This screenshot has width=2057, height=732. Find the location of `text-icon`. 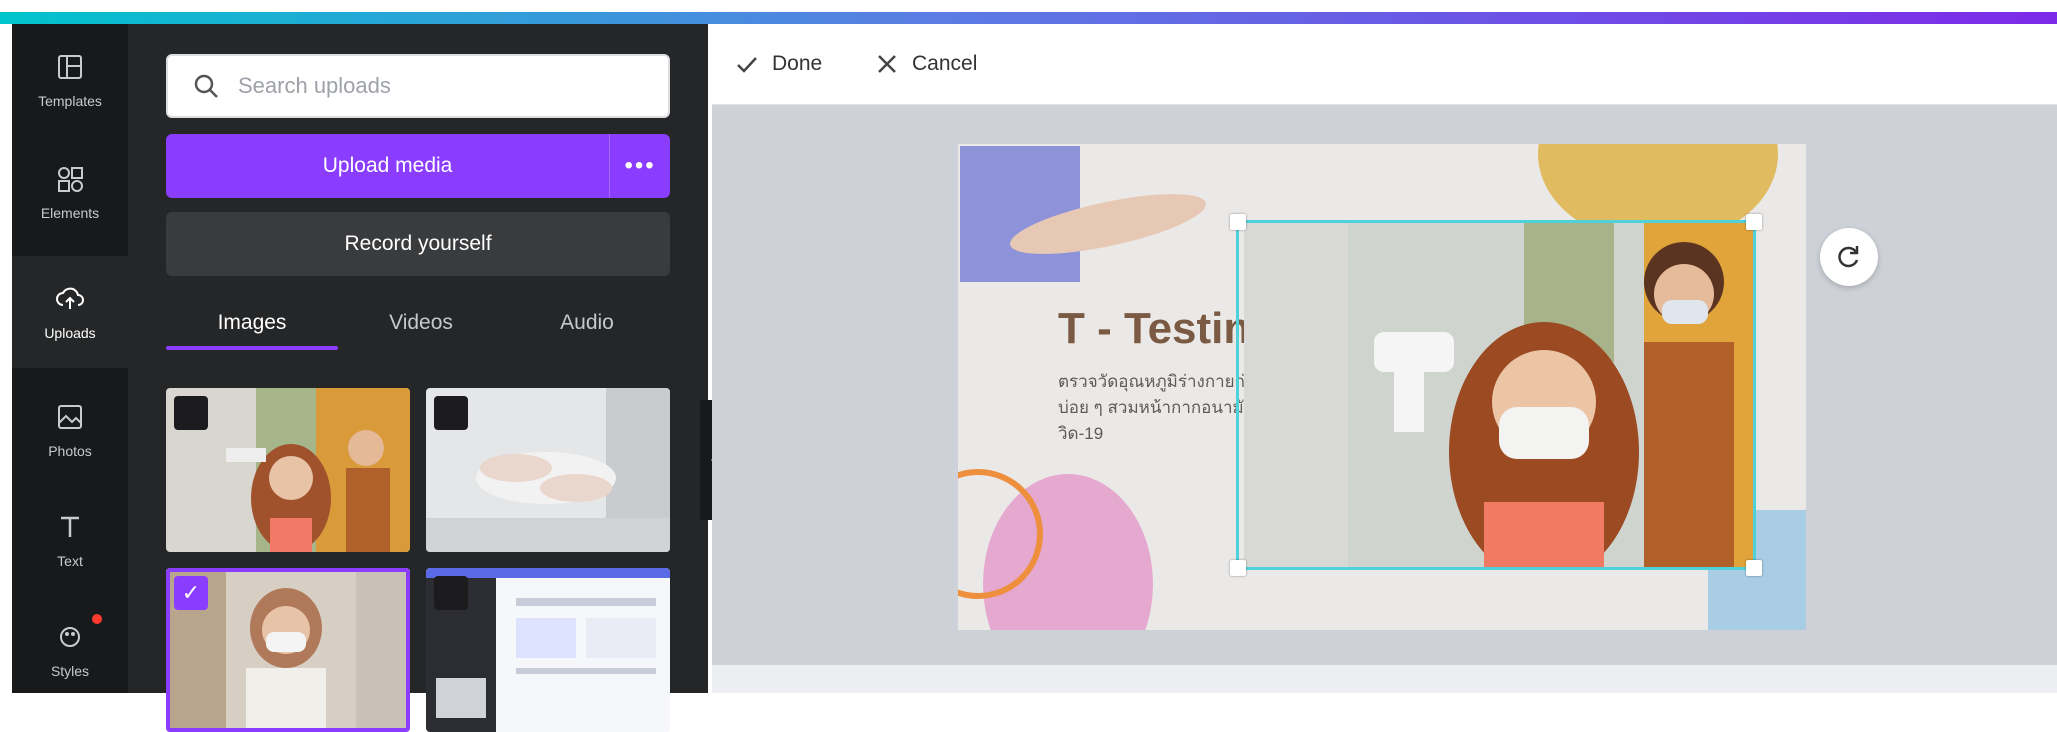

text-icon is located at coordinates (70, 526).